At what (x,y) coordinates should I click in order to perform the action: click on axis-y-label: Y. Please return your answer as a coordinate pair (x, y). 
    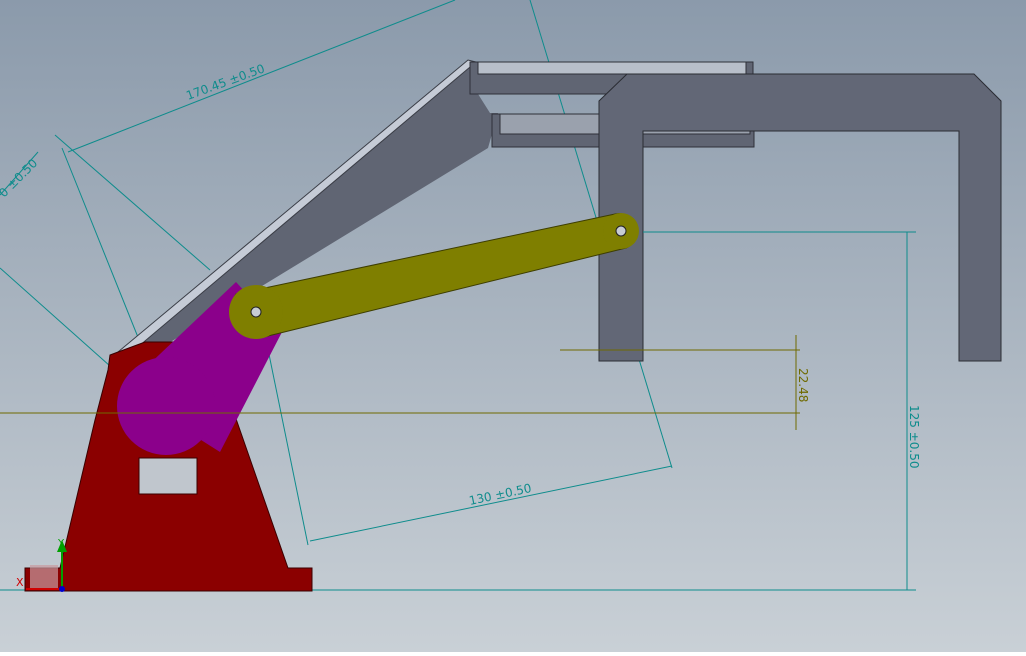
    Looking at the image, I should click on (61, 543).